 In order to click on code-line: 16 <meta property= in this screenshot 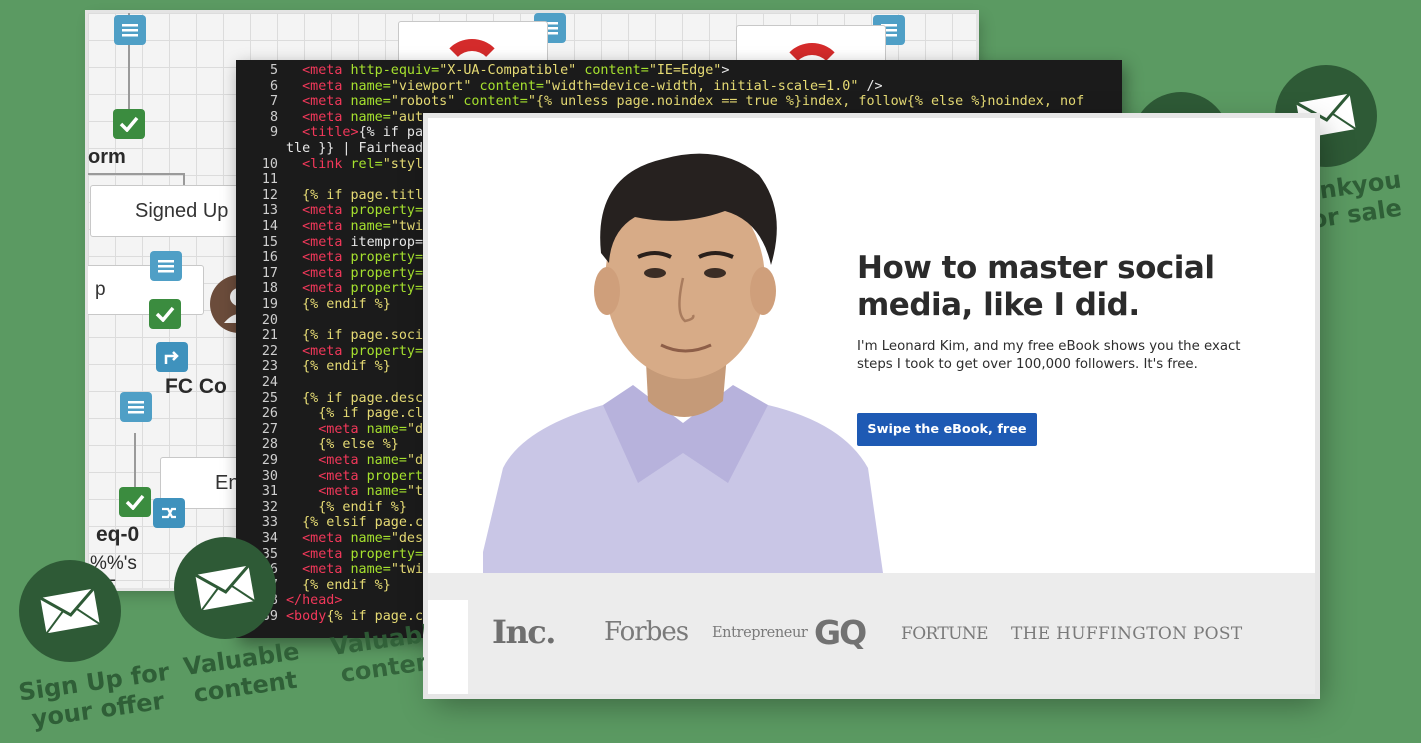, I will do `click(329, 258)`.